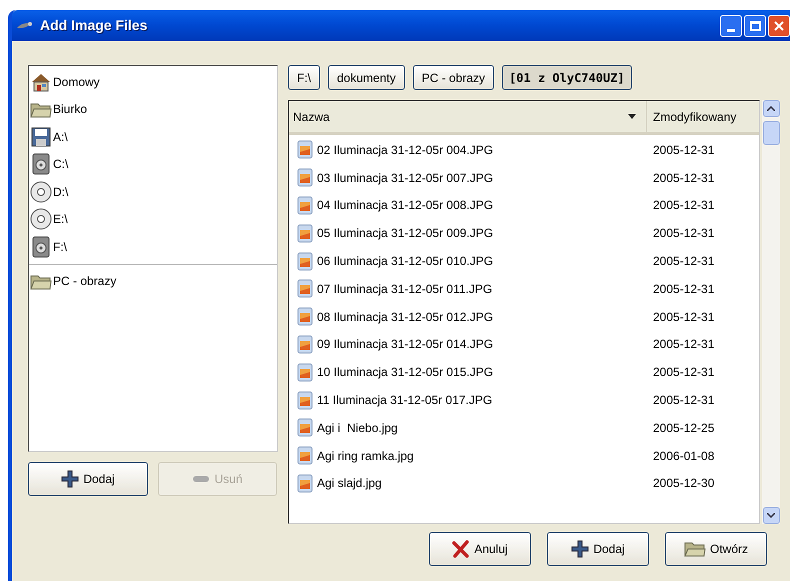  Describe the element at coordinates (524, 372) in the screenshot. I see `file-row: 10 Iluminacja 31-12-05r 015.JPG 2005-12-31` at that location.